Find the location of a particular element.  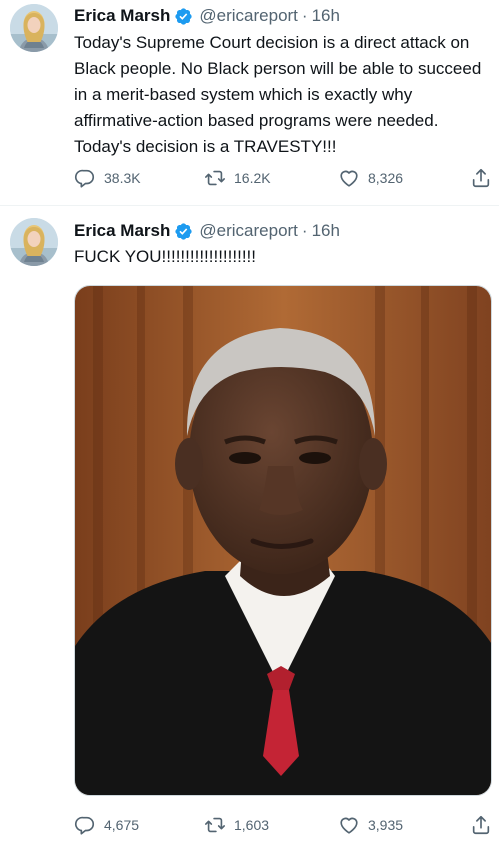

reply-button: 4,675 is located at coordinates (106, 825).